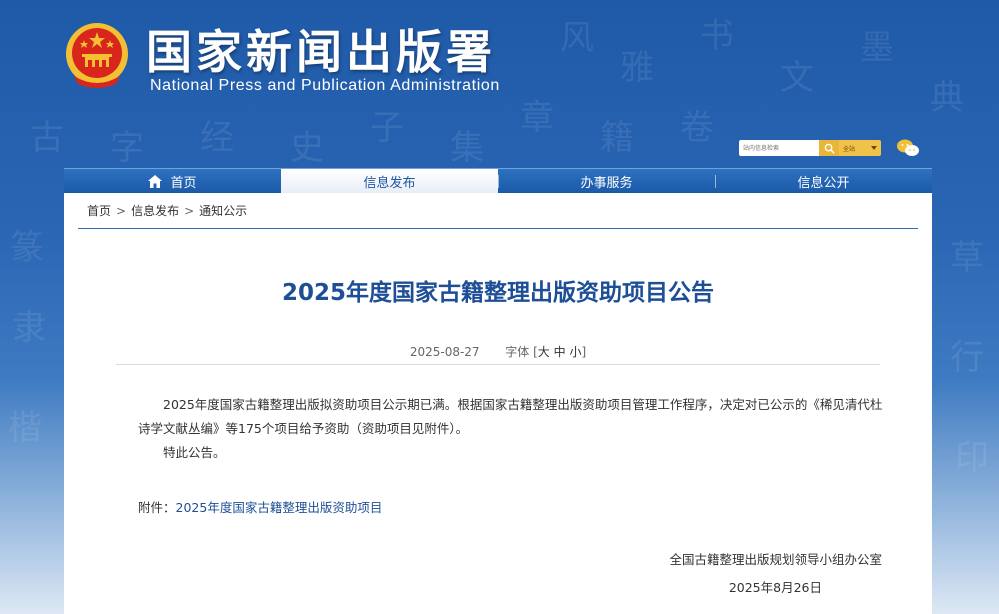 The image size is (999, 614). What do you see at coordinates (584, 352) in the screenshot?
I see `font-bracket-close: ]` at bounding box center [584, 352].